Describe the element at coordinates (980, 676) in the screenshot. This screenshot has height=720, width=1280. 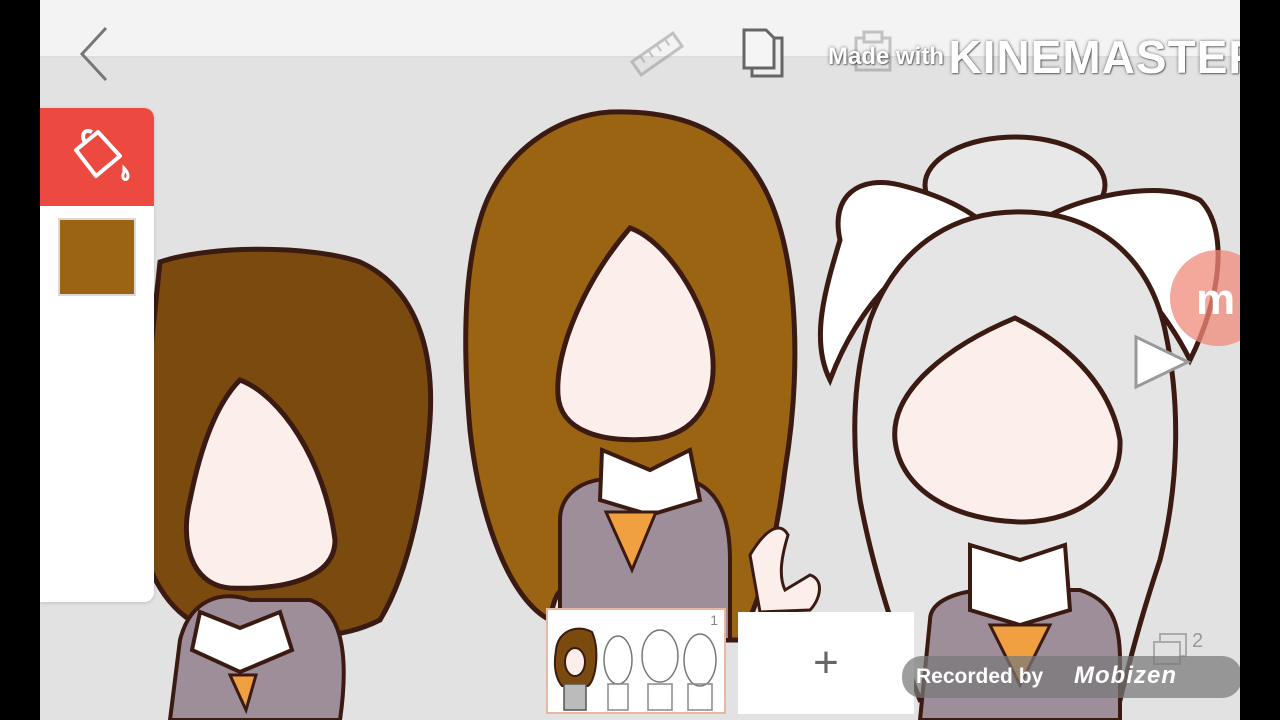
I see `recorded-by-label: Recorded by` at that location.